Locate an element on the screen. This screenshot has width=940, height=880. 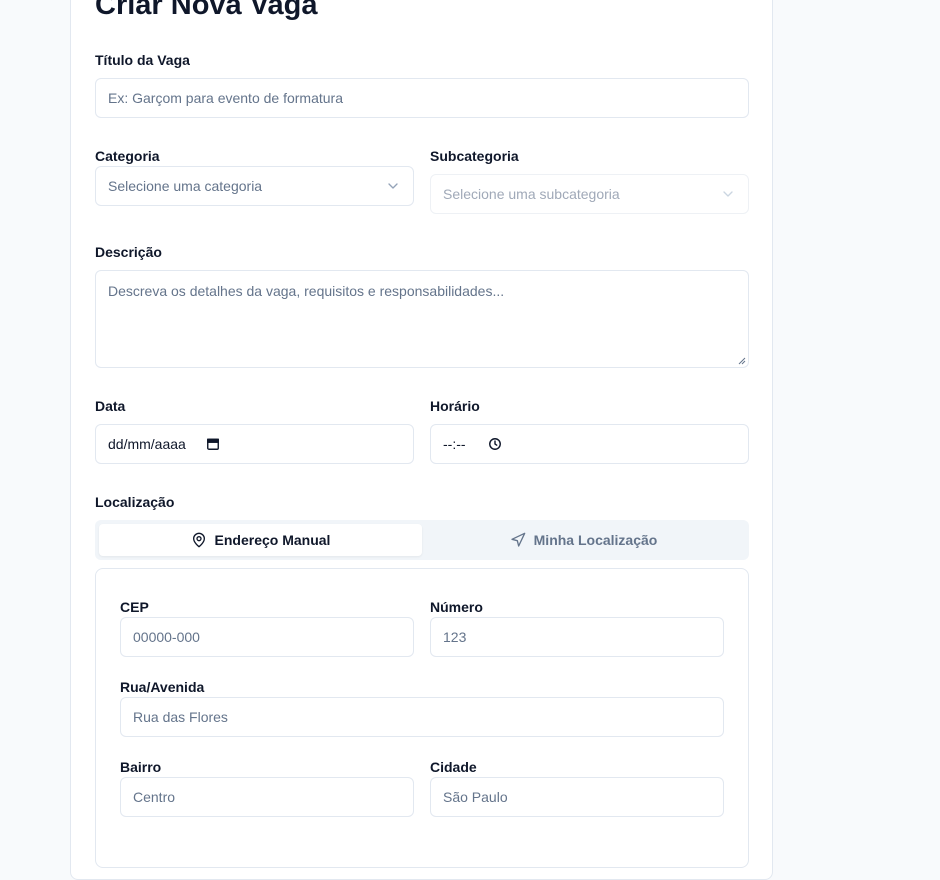
tab-endereco-manual: Endereço Manual is located at coordinates (260, 540).